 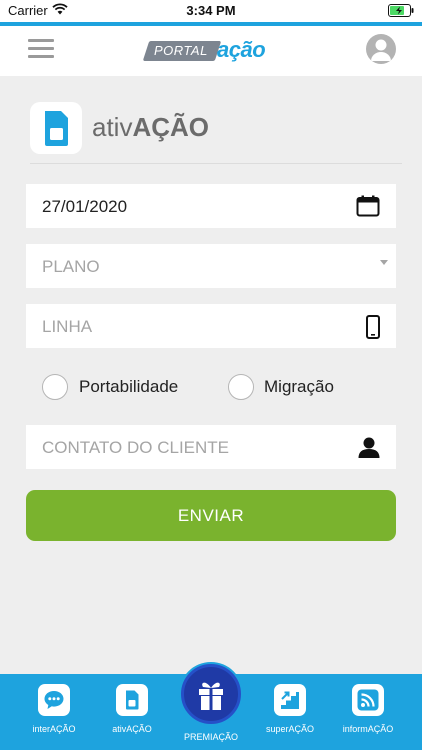 What do you see at coordinates (210, 737) in the screenshot?
I see `nav-label-premiacao: PREMIAÇÃO` at bounding box center [210, 737].